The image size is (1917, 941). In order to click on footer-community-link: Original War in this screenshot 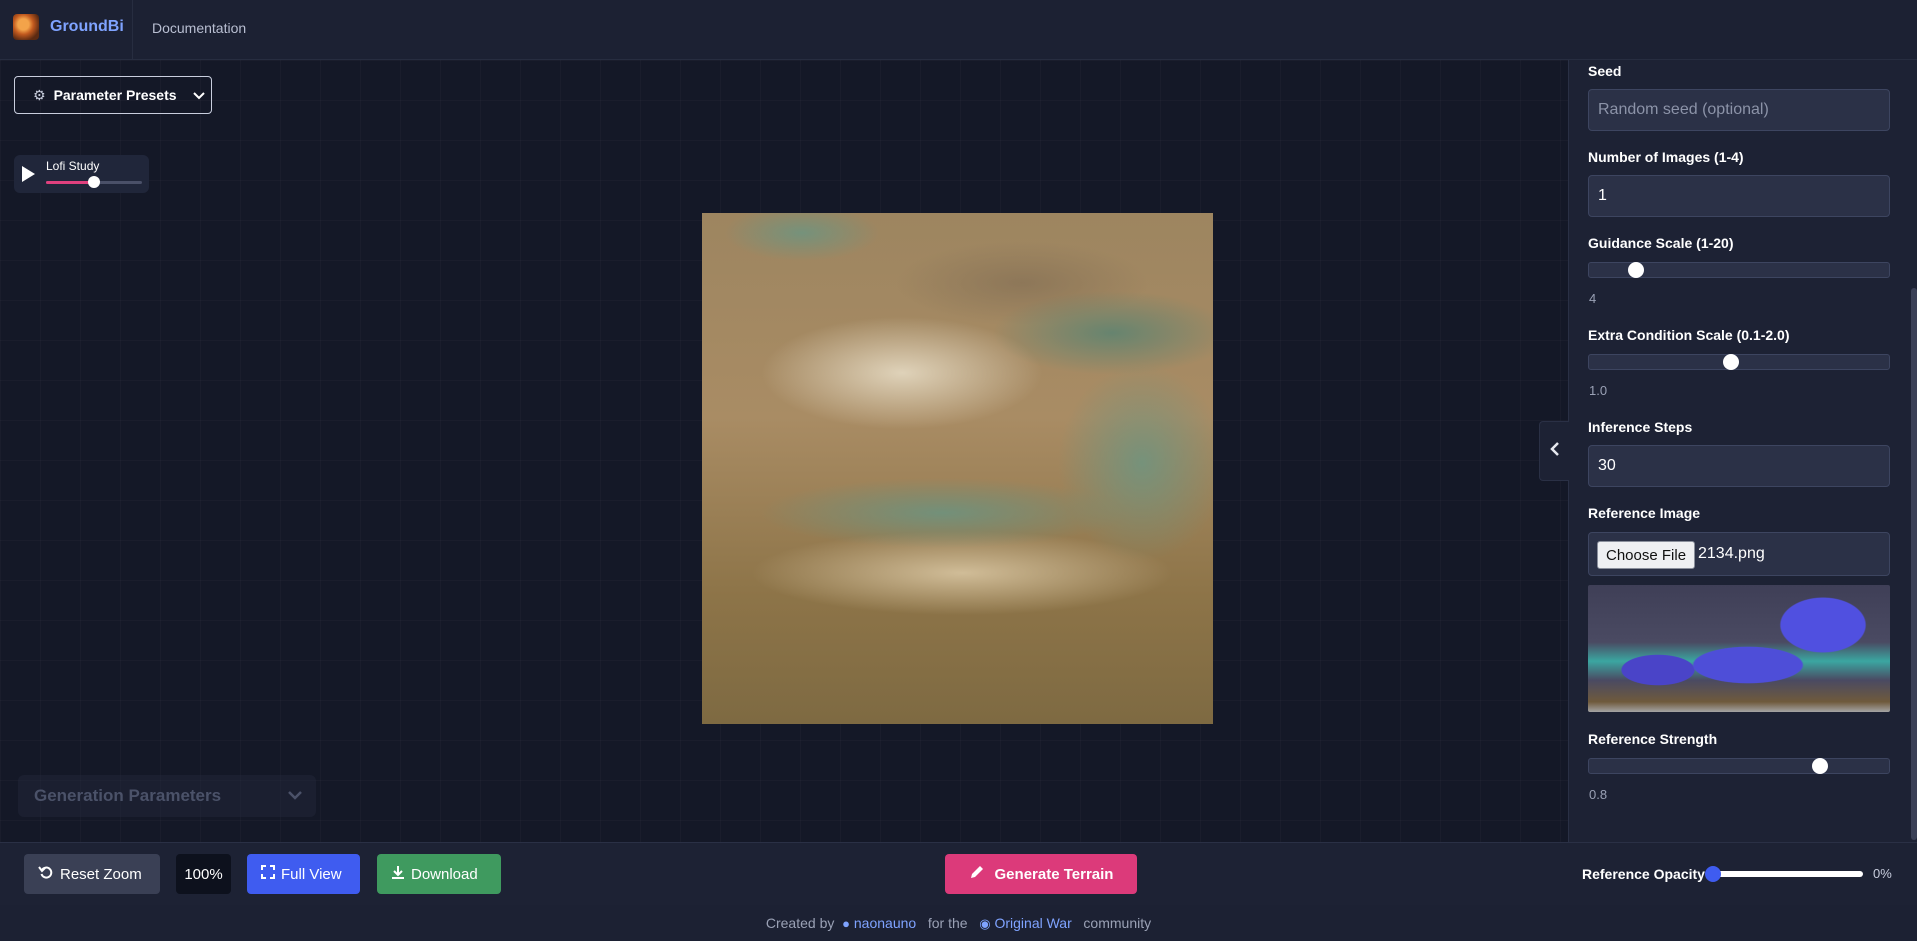, I will do `click(1032, 923)`.